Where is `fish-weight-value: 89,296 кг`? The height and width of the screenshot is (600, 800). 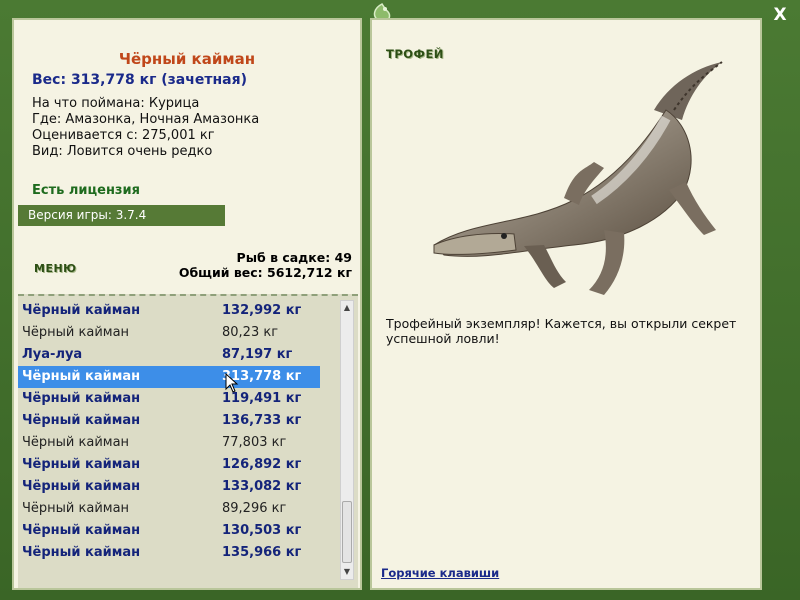 fish-weight-value: 89,296 кг is located at coordinates (254, 508).